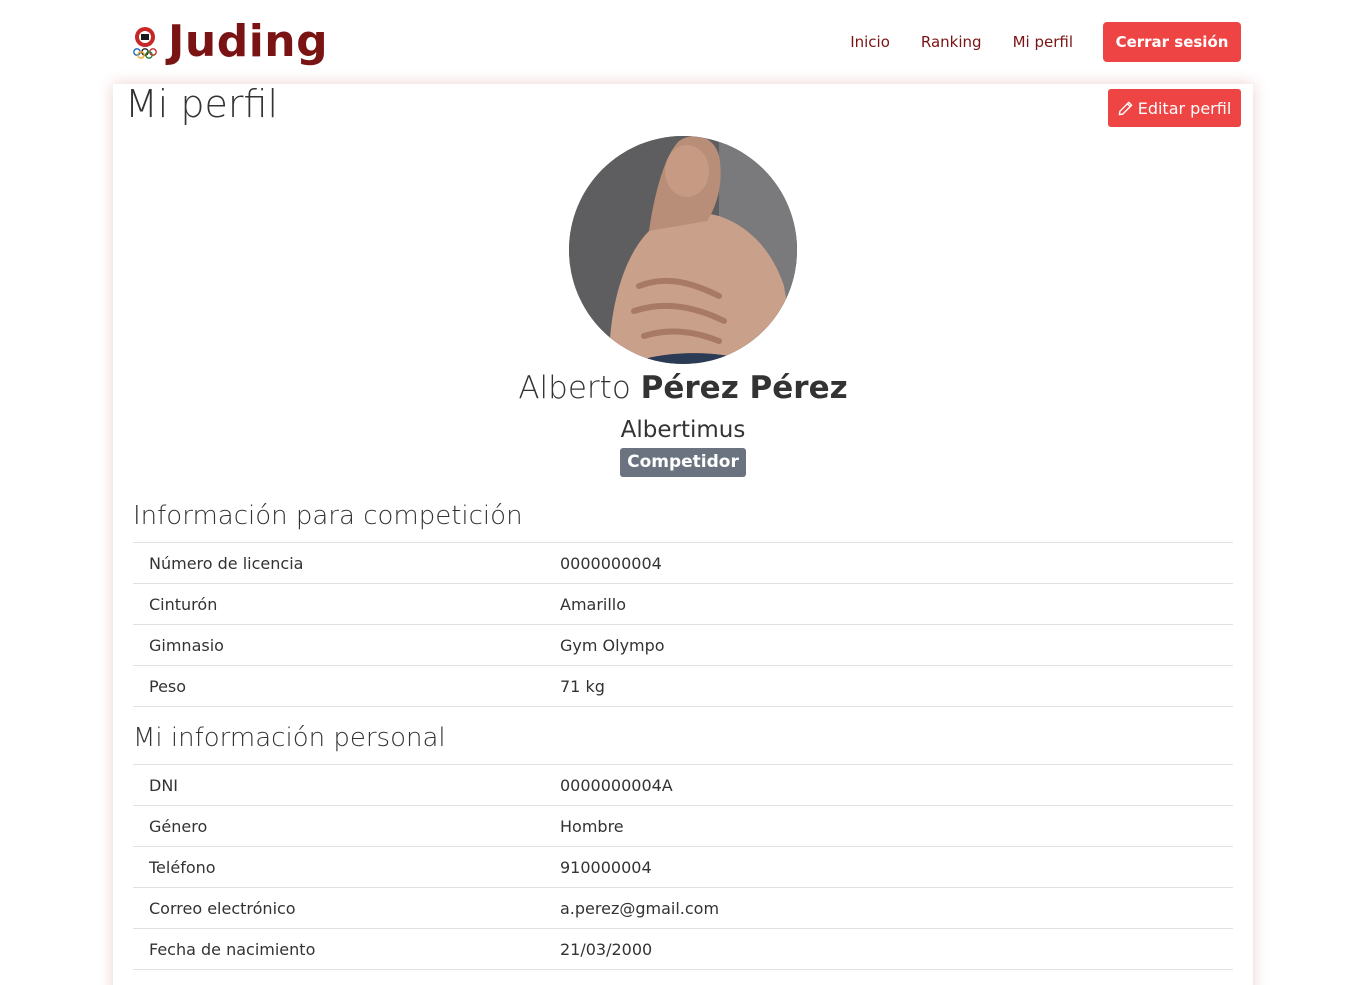 This screenshot has height=985, width=1366. I want to click on table-row: Fecha de nacimiento 21/03/2000, so click(683, 949).